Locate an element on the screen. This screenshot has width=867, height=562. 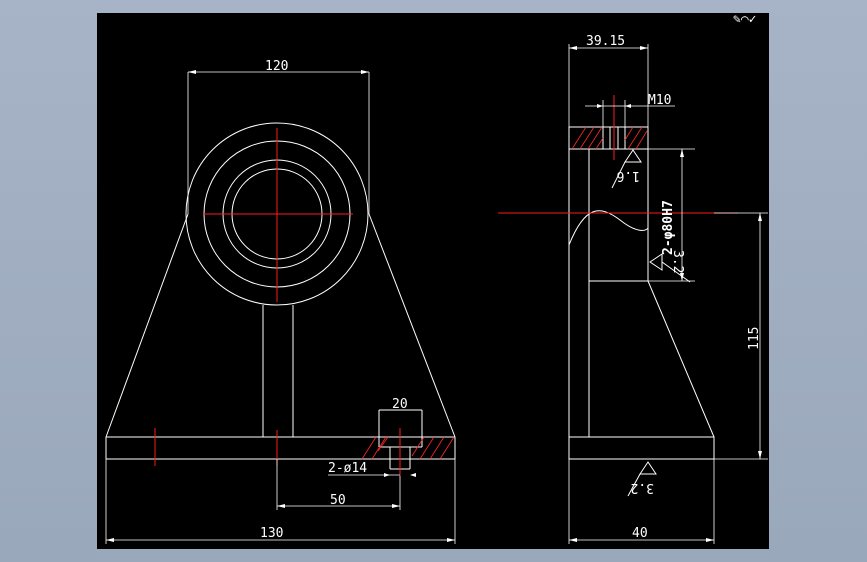
finish-top-value: 1.6 is located at coordinates (628, 175).